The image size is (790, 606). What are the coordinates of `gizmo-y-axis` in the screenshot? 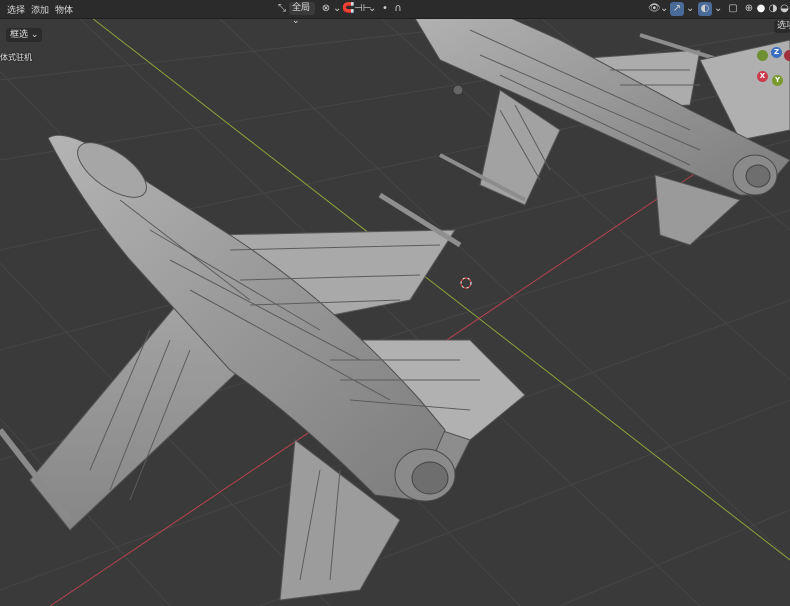 It's located at (787, 55).